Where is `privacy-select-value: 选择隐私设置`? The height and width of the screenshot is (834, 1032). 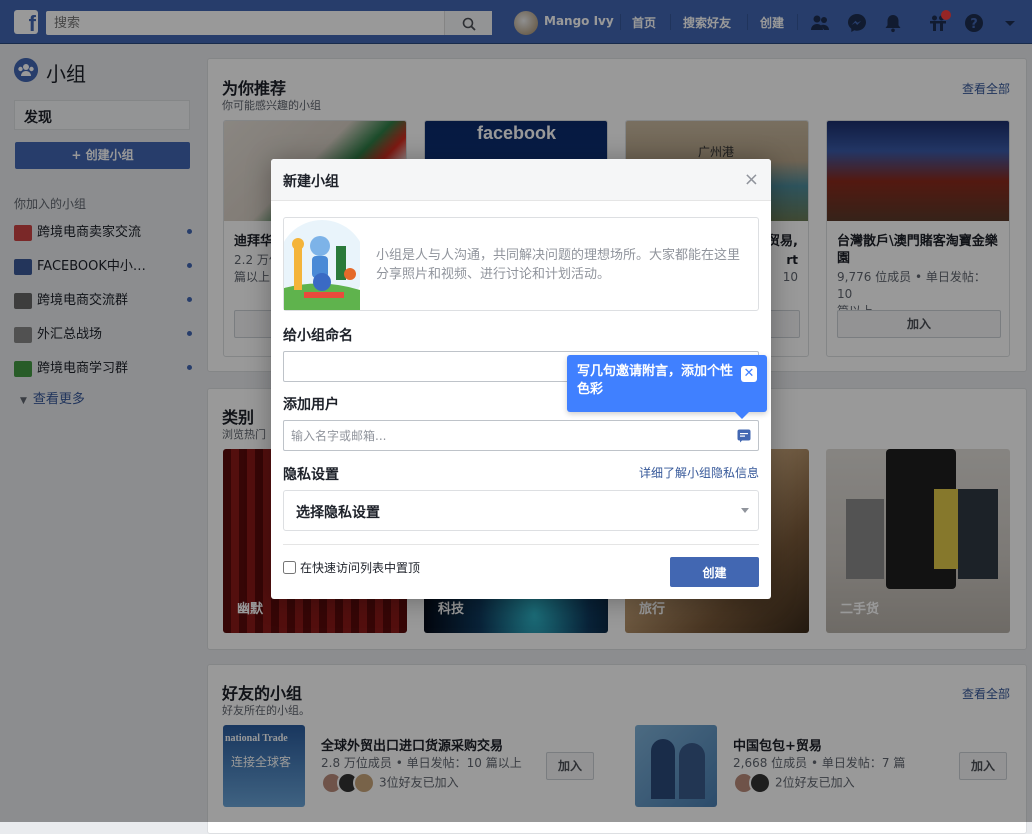 privacy-select-value: 选择隐私设置 is located at coordinates (338, 513).